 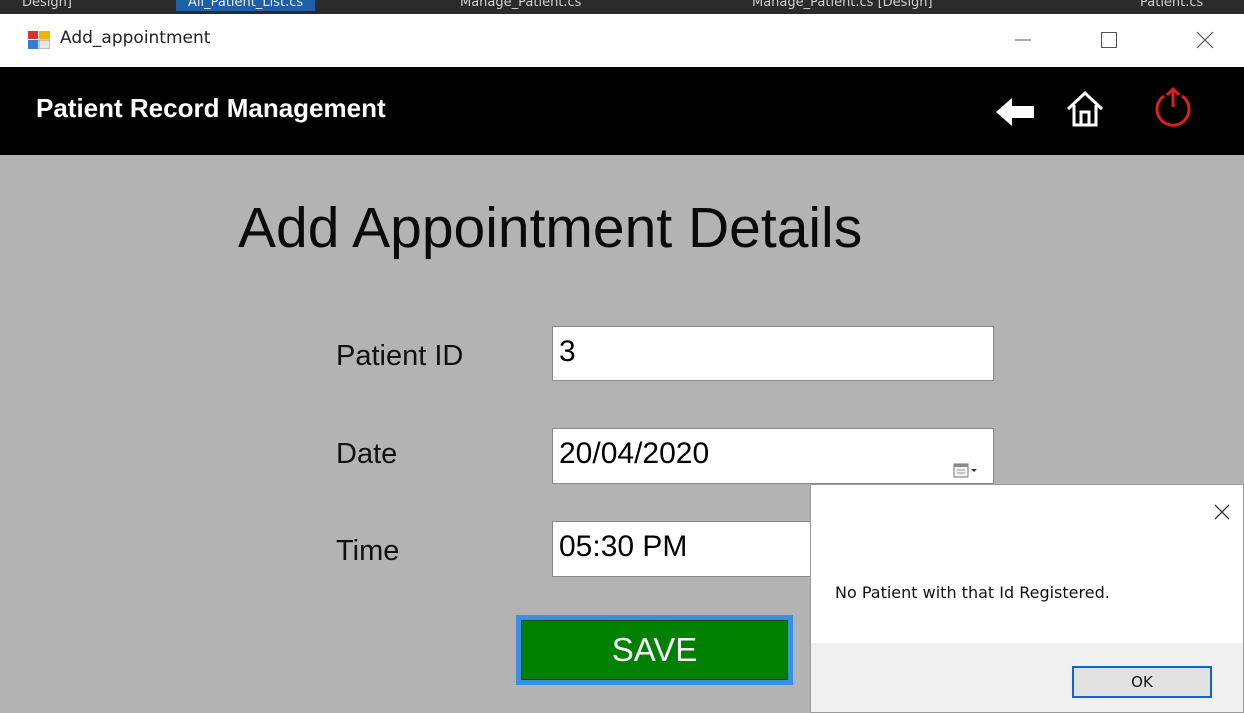 What do you see at coordinates (135, 38) in the screenshot?
I see `window-title: Add_appointment` at bounding box center [135, 38].